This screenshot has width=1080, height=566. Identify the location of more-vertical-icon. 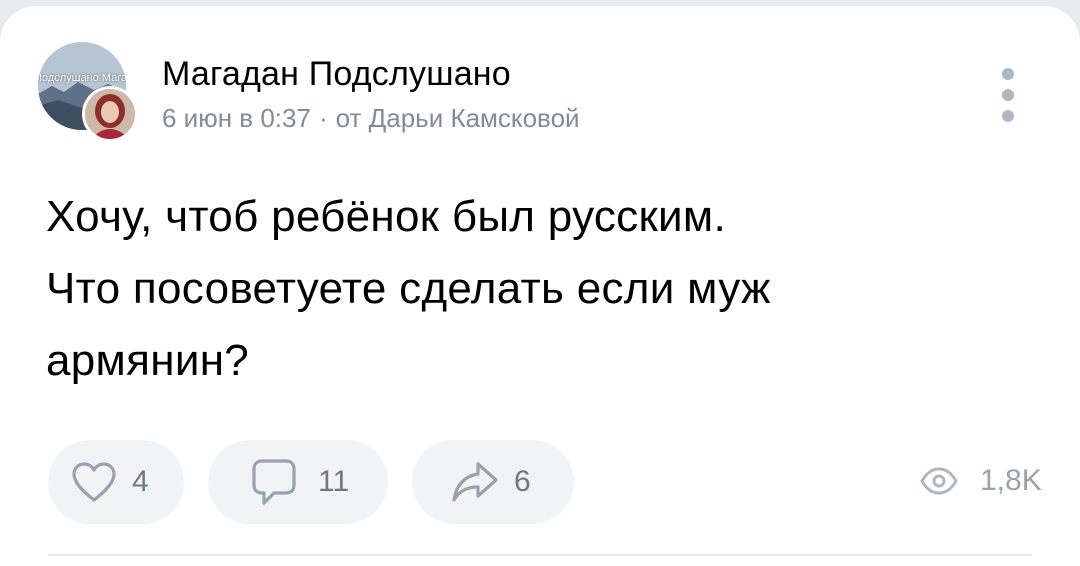
(1008, 74).